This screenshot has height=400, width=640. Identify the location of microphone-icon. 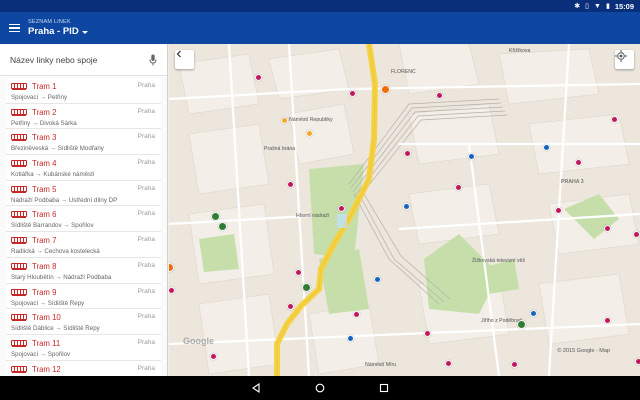
(153, 60).